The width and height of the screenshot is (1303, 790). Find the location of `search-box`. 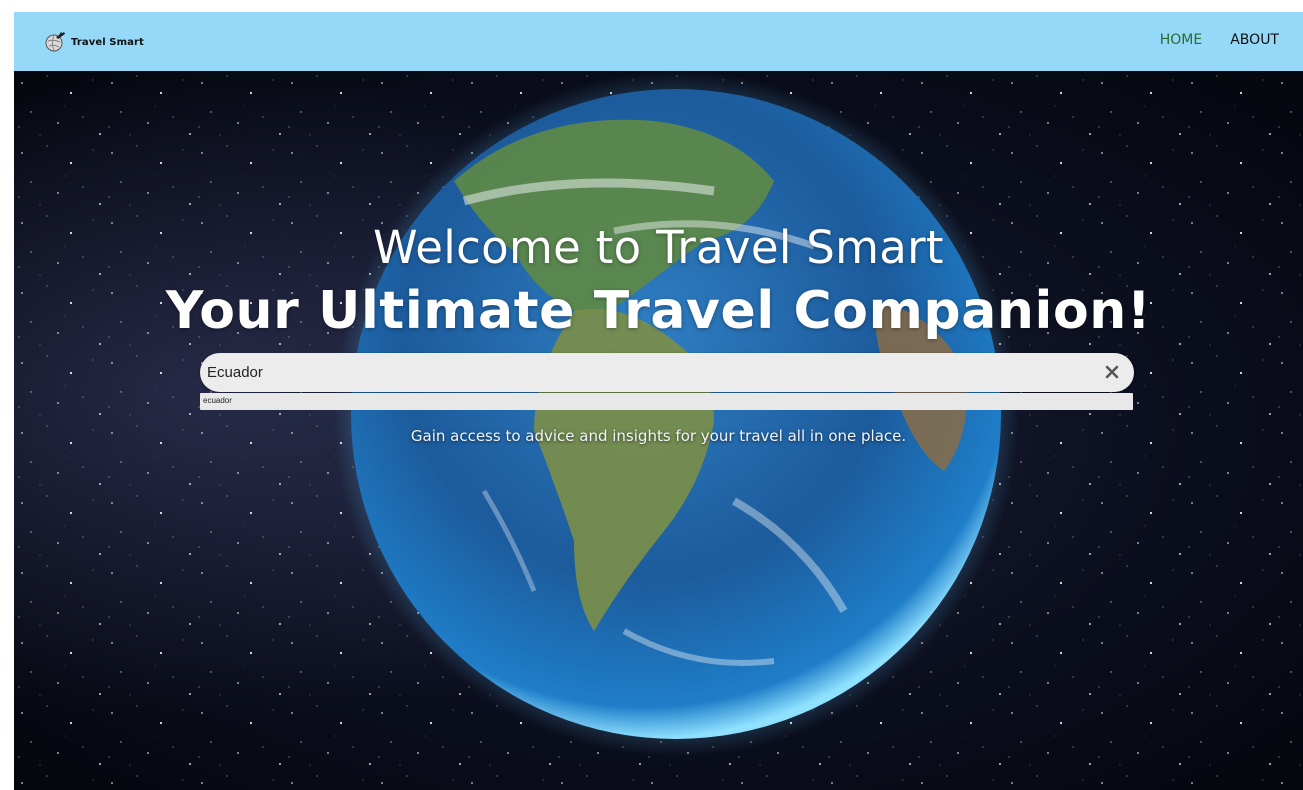

search-box is located at coordinates (667, 372).